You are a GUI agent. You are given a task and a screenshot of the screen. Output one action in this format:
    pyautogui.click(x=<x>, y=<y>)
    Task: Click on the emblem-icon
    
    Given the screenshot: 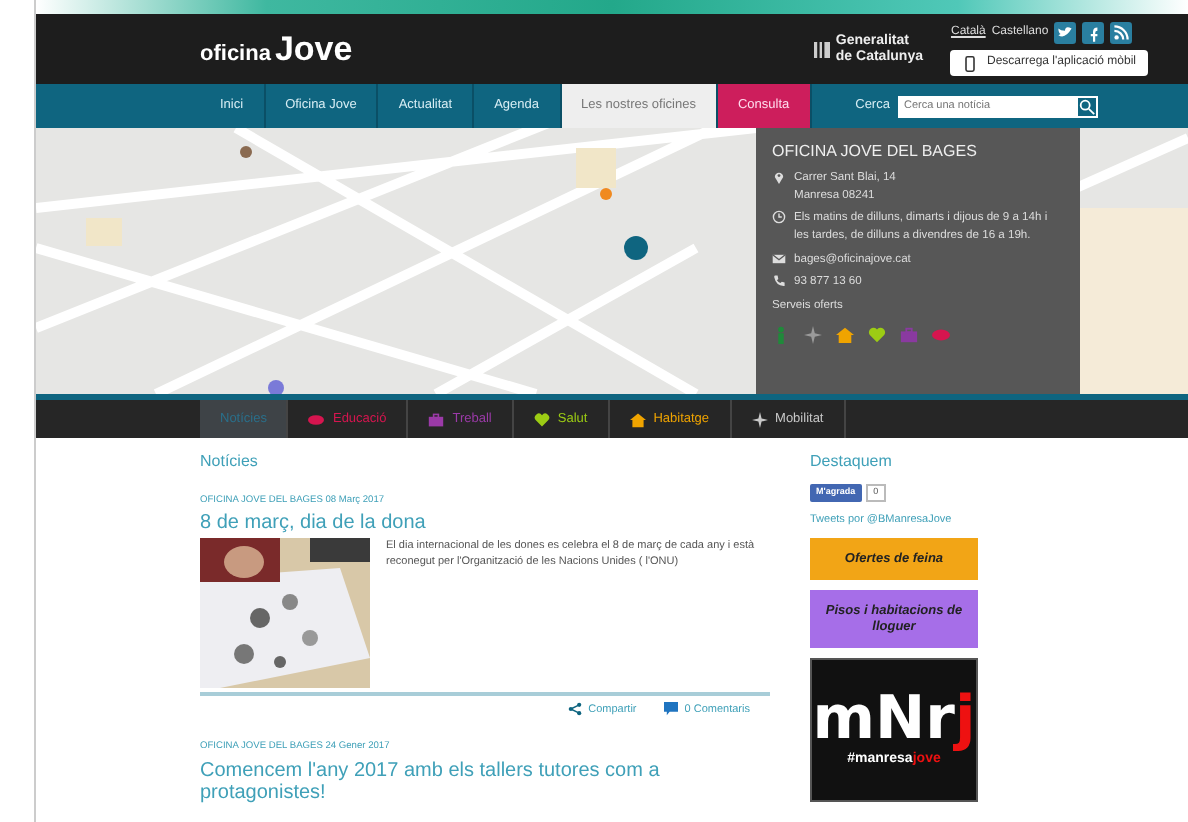 What is the action you would take?
    pyautogui.click(x=821, y=49)
    